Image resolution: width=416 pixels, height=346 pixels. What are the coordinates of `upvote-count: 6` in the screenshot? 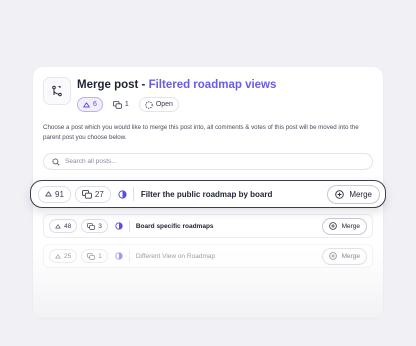 It's located at (95, 104).